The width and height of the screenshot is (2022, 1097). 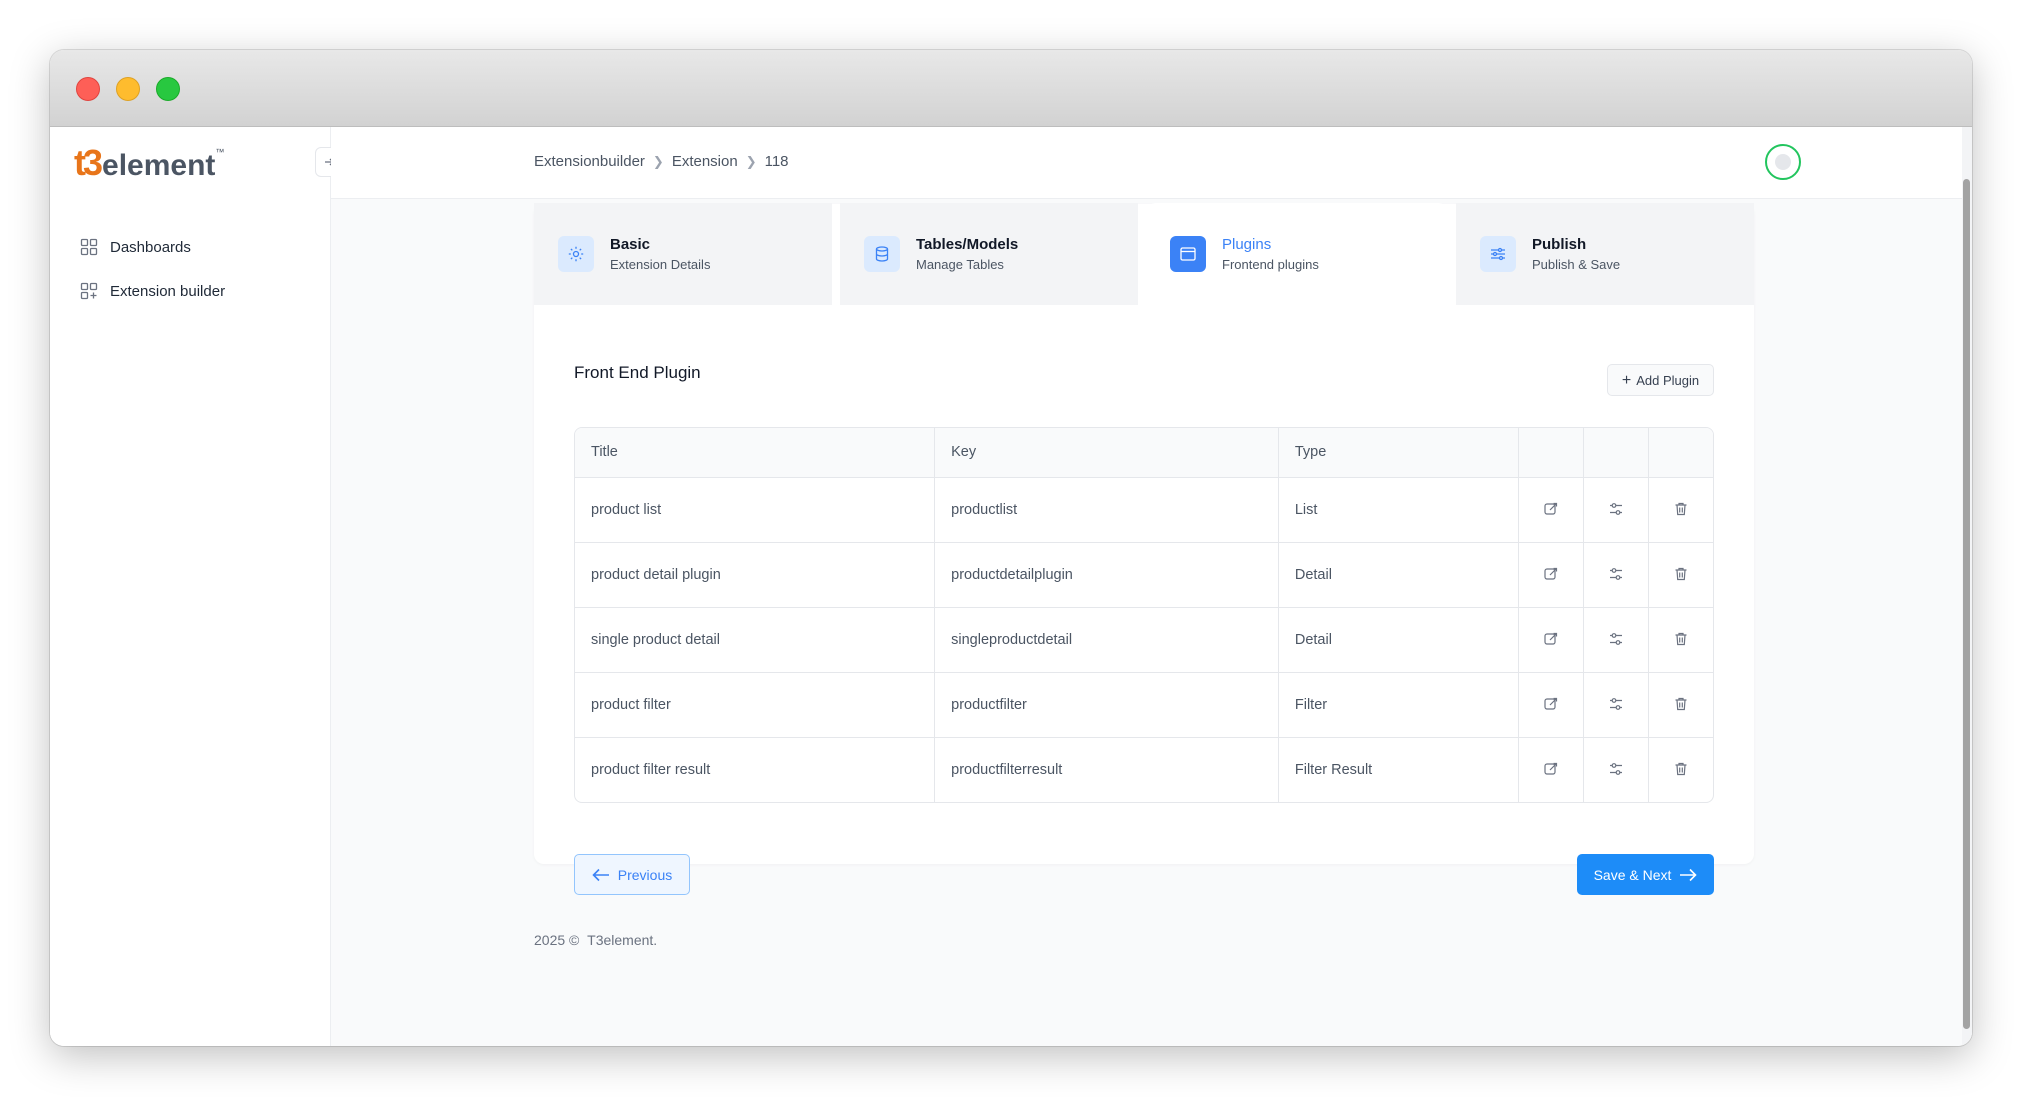 What do you see at coordinates (1297, 254) in the screenshot?
I see `step-plugins: Plugins Frontend plugins` at bounding box center [1297, 254].